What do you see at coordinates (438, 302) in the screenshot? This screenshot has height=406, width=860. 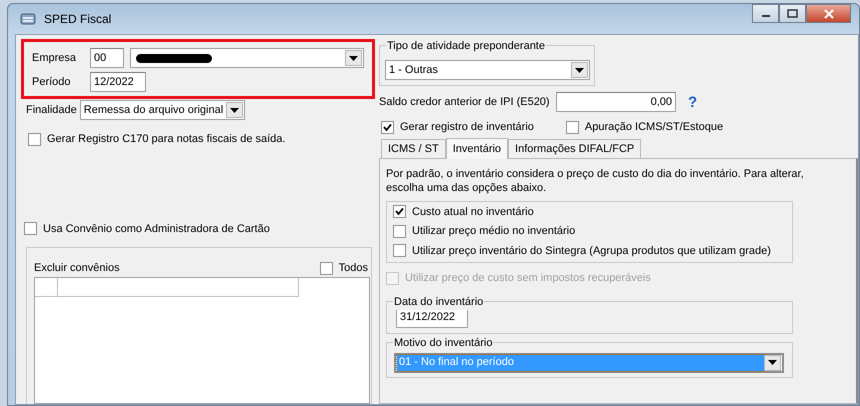 I see `group-legend: Data do inventário` at bounding box center [438, 302].